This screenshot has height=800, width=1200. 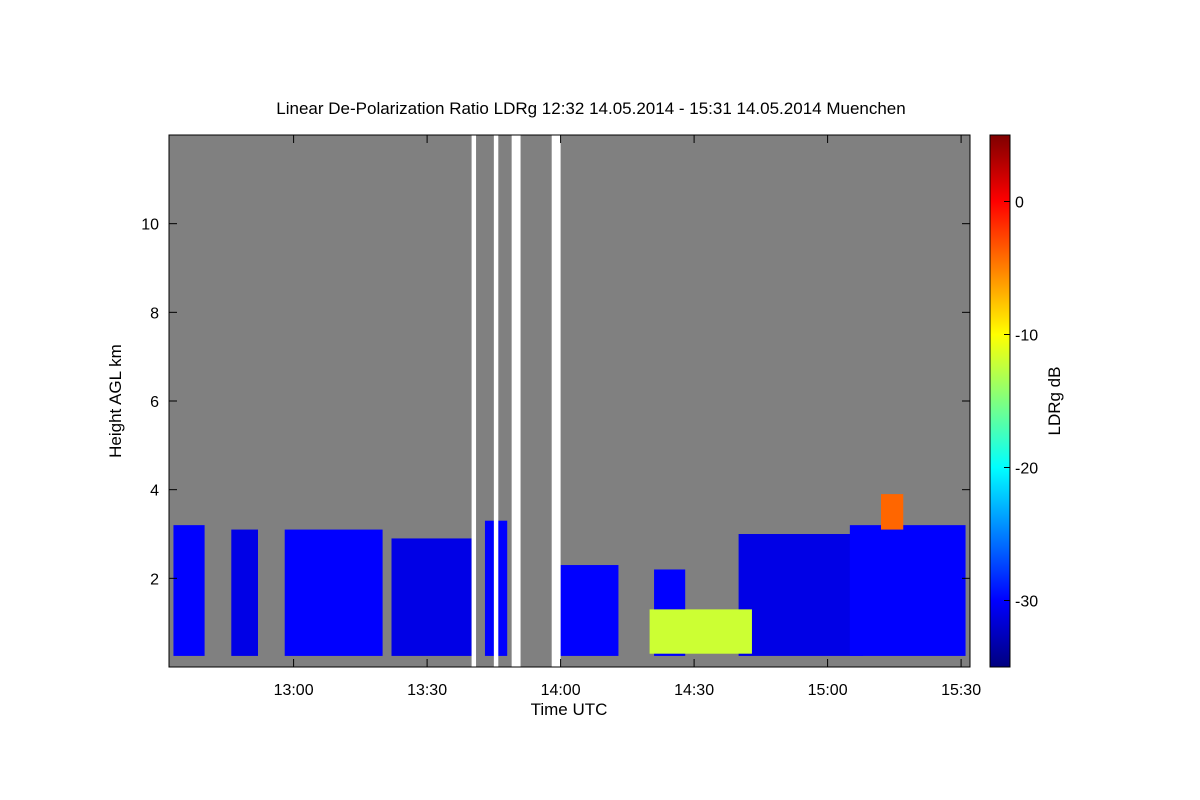 What do you see at coordinates (1000, 401) in the screenshot?
I see `colorbar` at bounding box center [1000, 401].